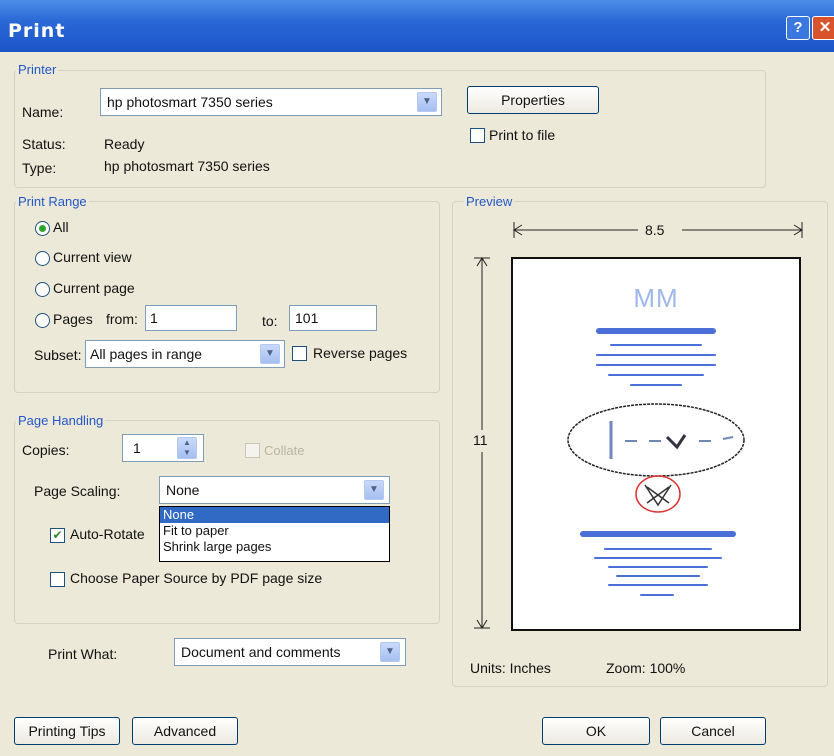 The image size is (834, 756). What do you see at coordinates (522, 135) in the screenshot?
I see `print-to-file-label: Print to file` at bounding box center [522, 135].